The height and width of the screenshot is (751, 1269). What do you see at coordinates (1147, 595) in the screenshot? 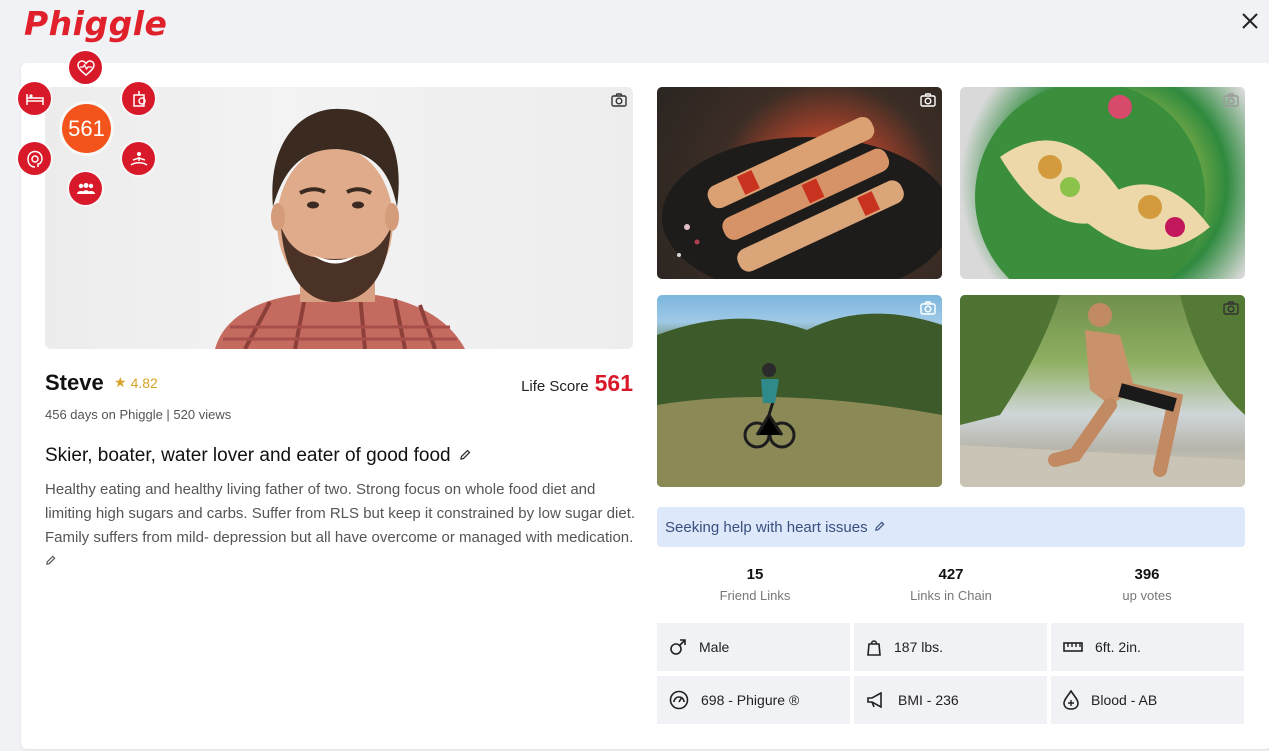
I see `stat-label: up votes` at bounding box center [1147, 595].